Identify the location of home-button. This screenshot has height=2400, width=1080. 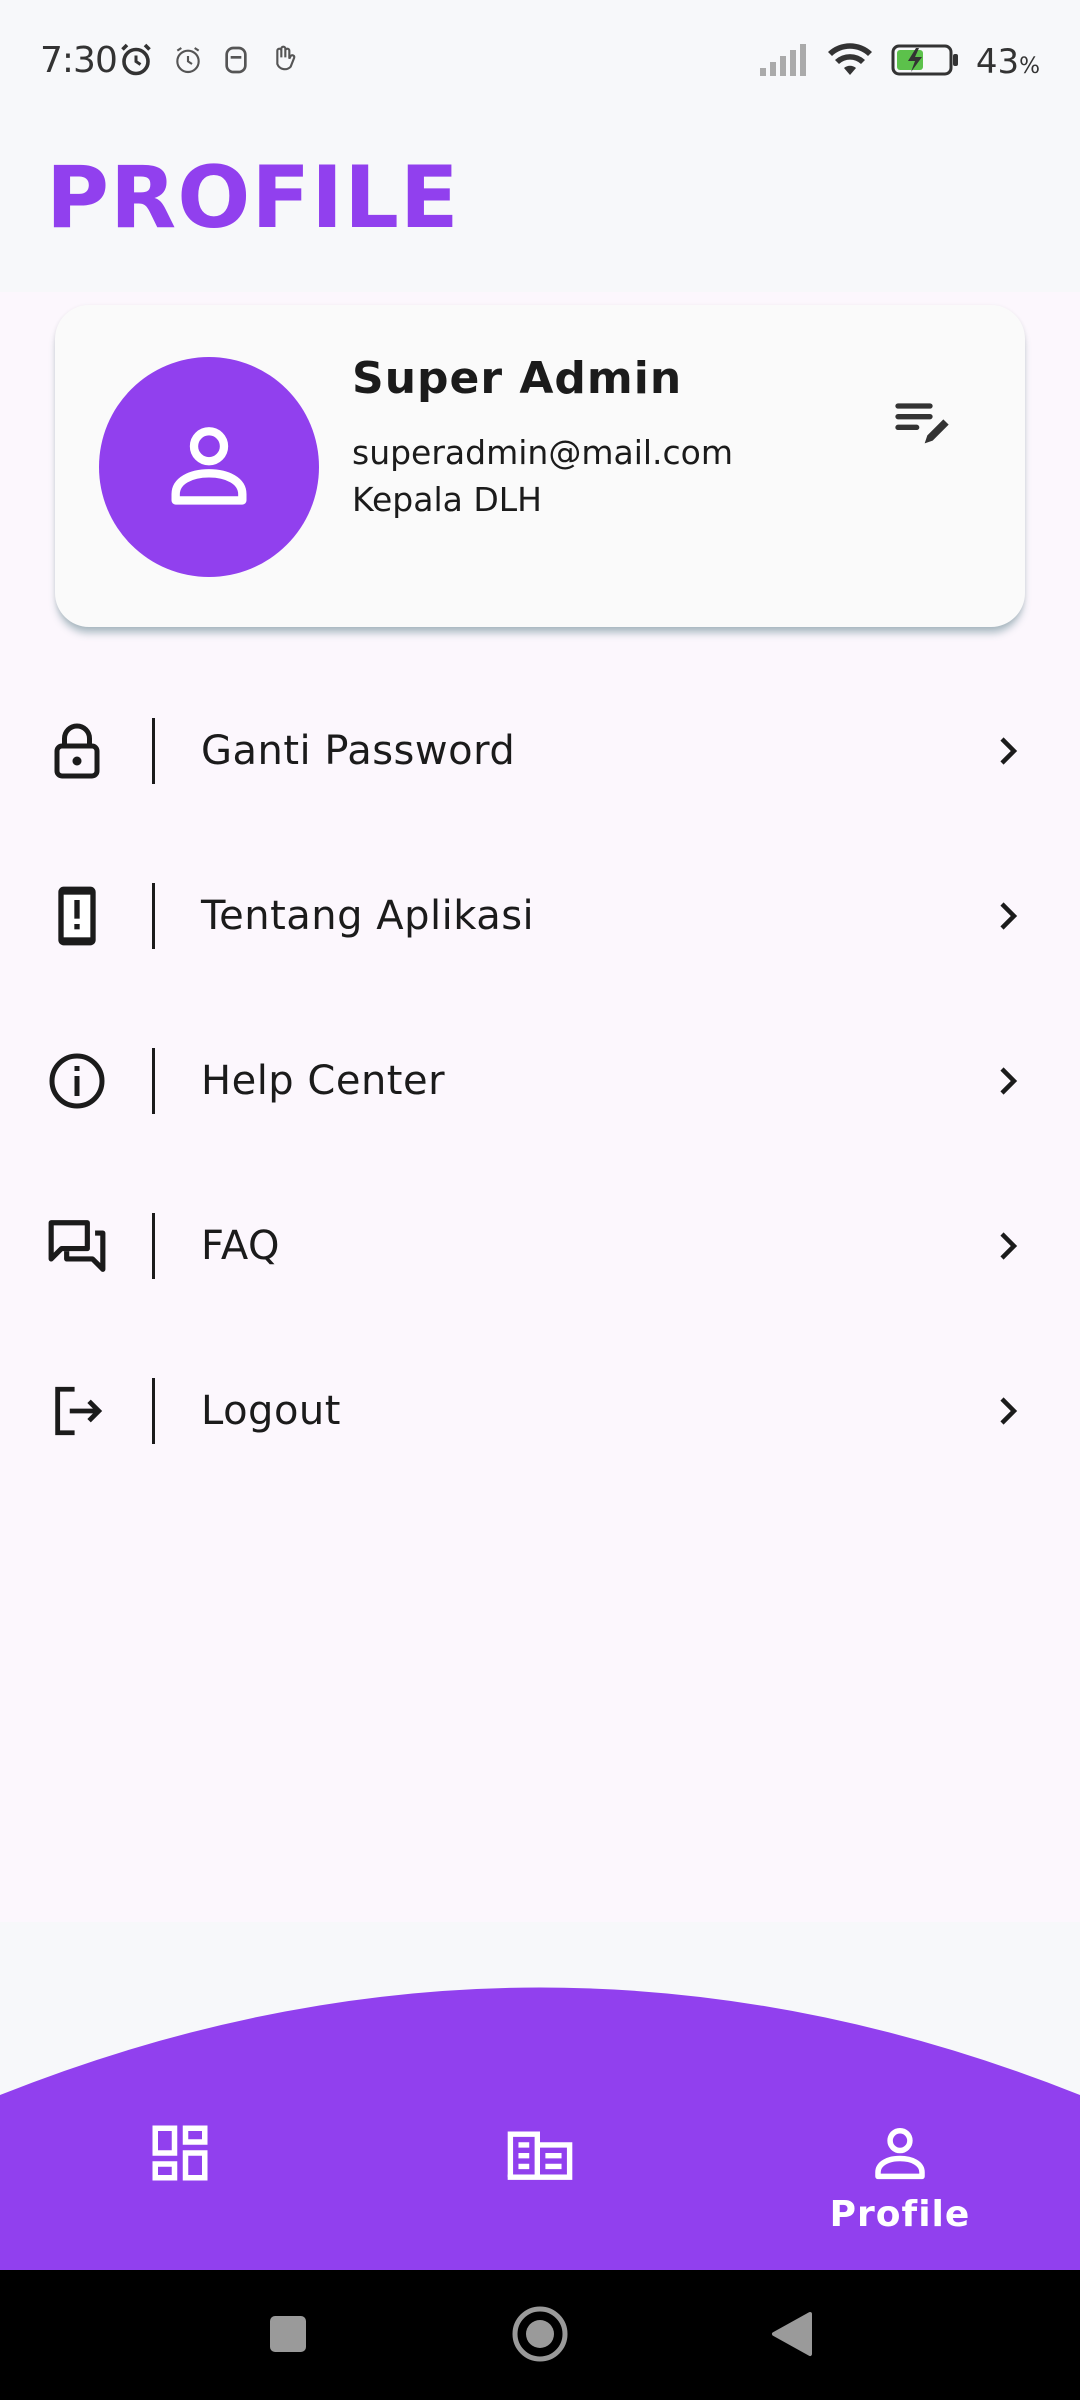
(540, 2336).